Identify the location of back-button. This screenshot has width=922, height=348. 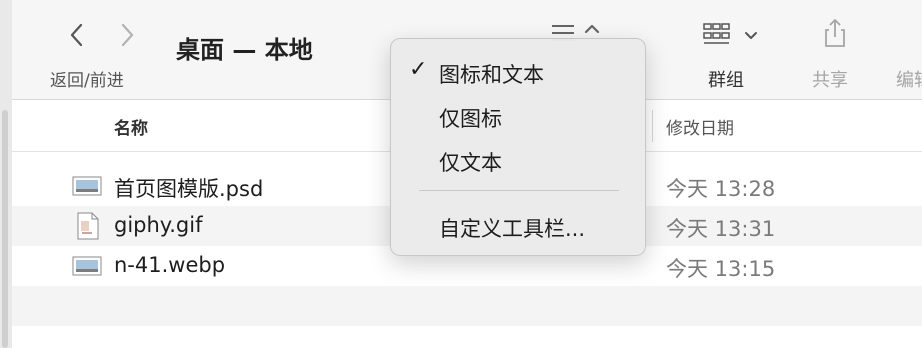
(77, 35).